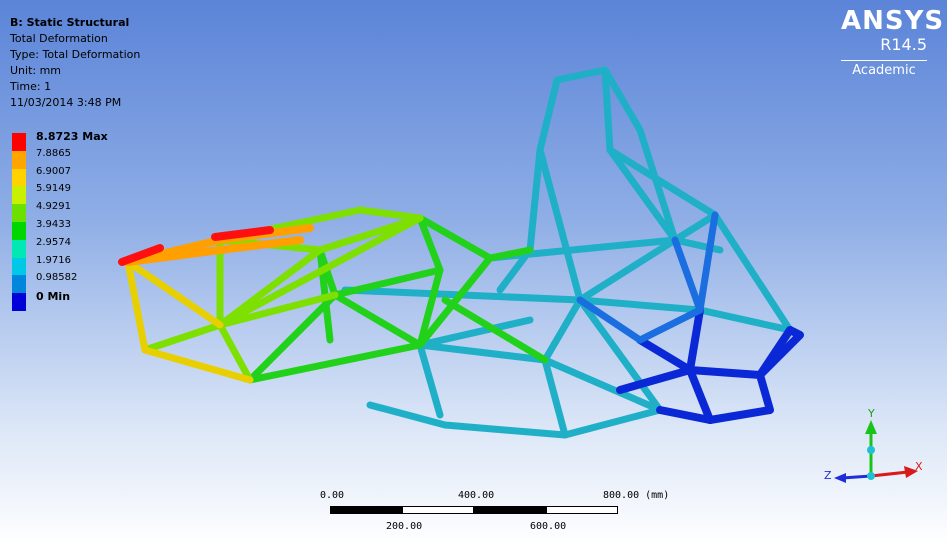 The height and width of the screenshot is (546, 947). Describe the element at coordinates (636, 495) in the screenshot. I see `scale-label-800: 800.00 (mm)` at that location.